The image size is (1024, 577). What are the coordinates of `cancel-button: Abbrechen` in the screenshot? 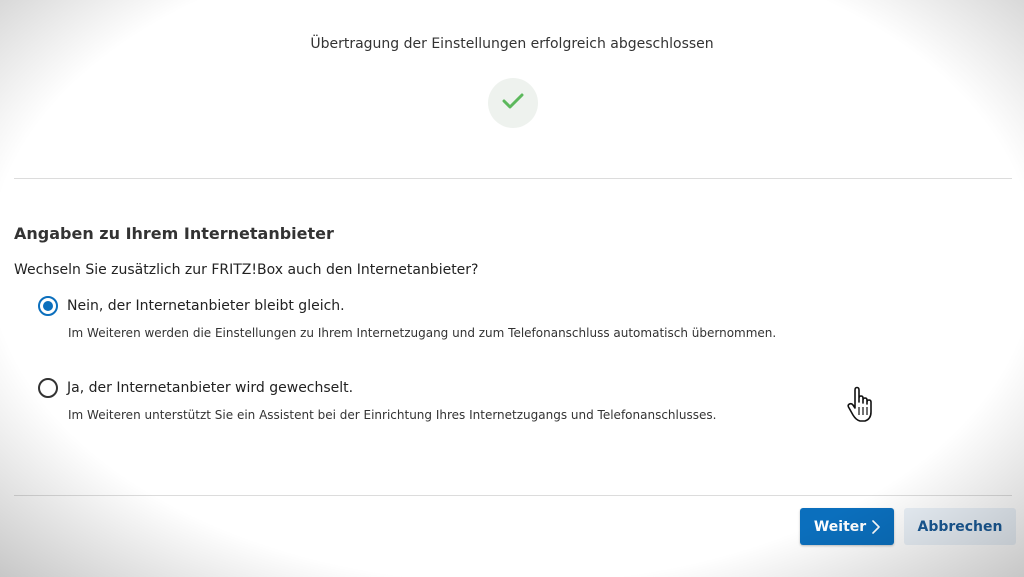 It's located at (960, 526).